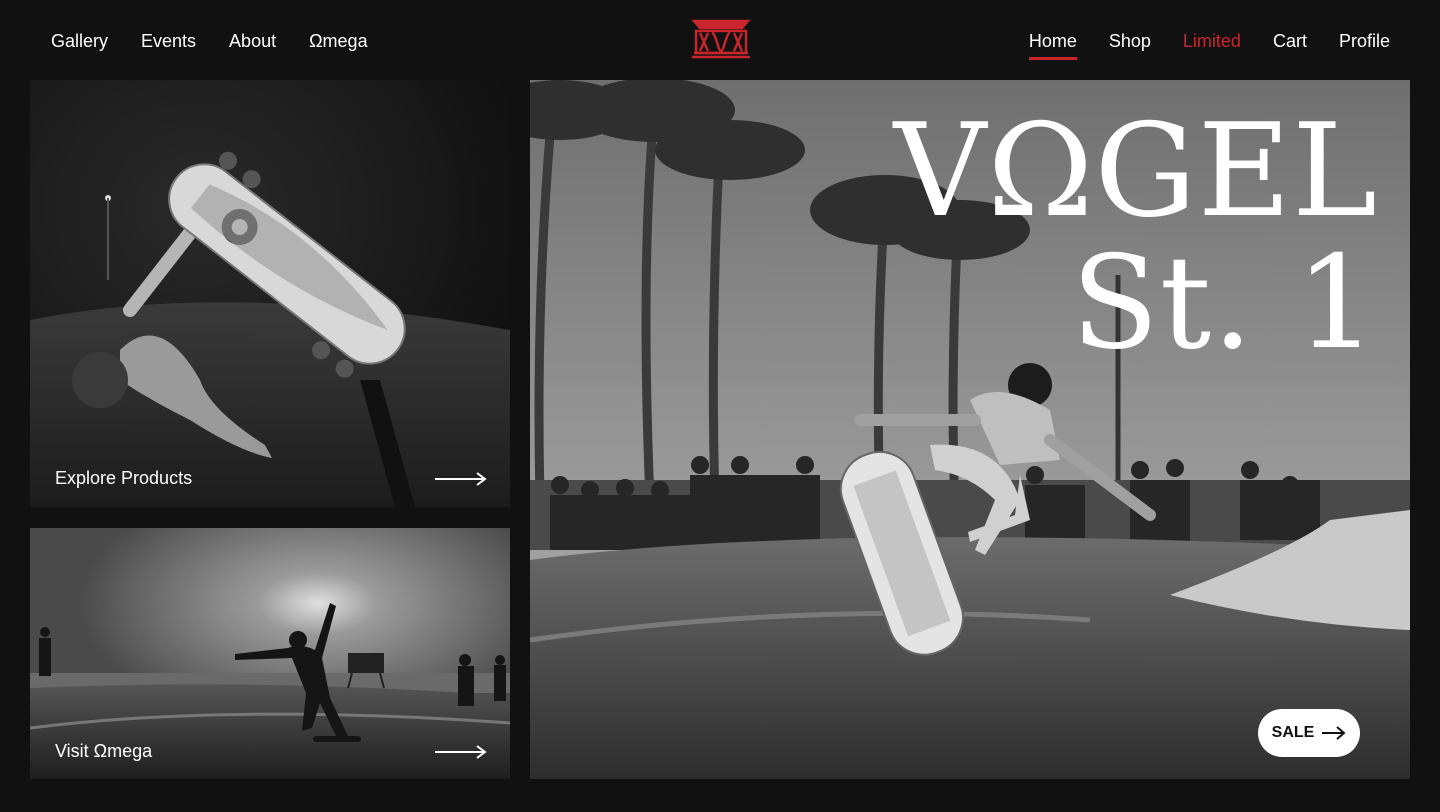 The width and height of the screenshot is (1440, 812). What do you see at coordinates (1135, 171) in the screenshot?
I see `hero-title-line-1: VΩGEL` at bounding box center [1135, 171].